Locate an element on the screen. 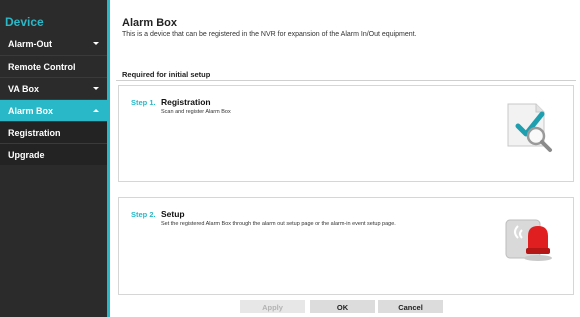 The height and width of the screenshot is (317, 580). alarm-siren-icon is located at coordinates (528, 240).